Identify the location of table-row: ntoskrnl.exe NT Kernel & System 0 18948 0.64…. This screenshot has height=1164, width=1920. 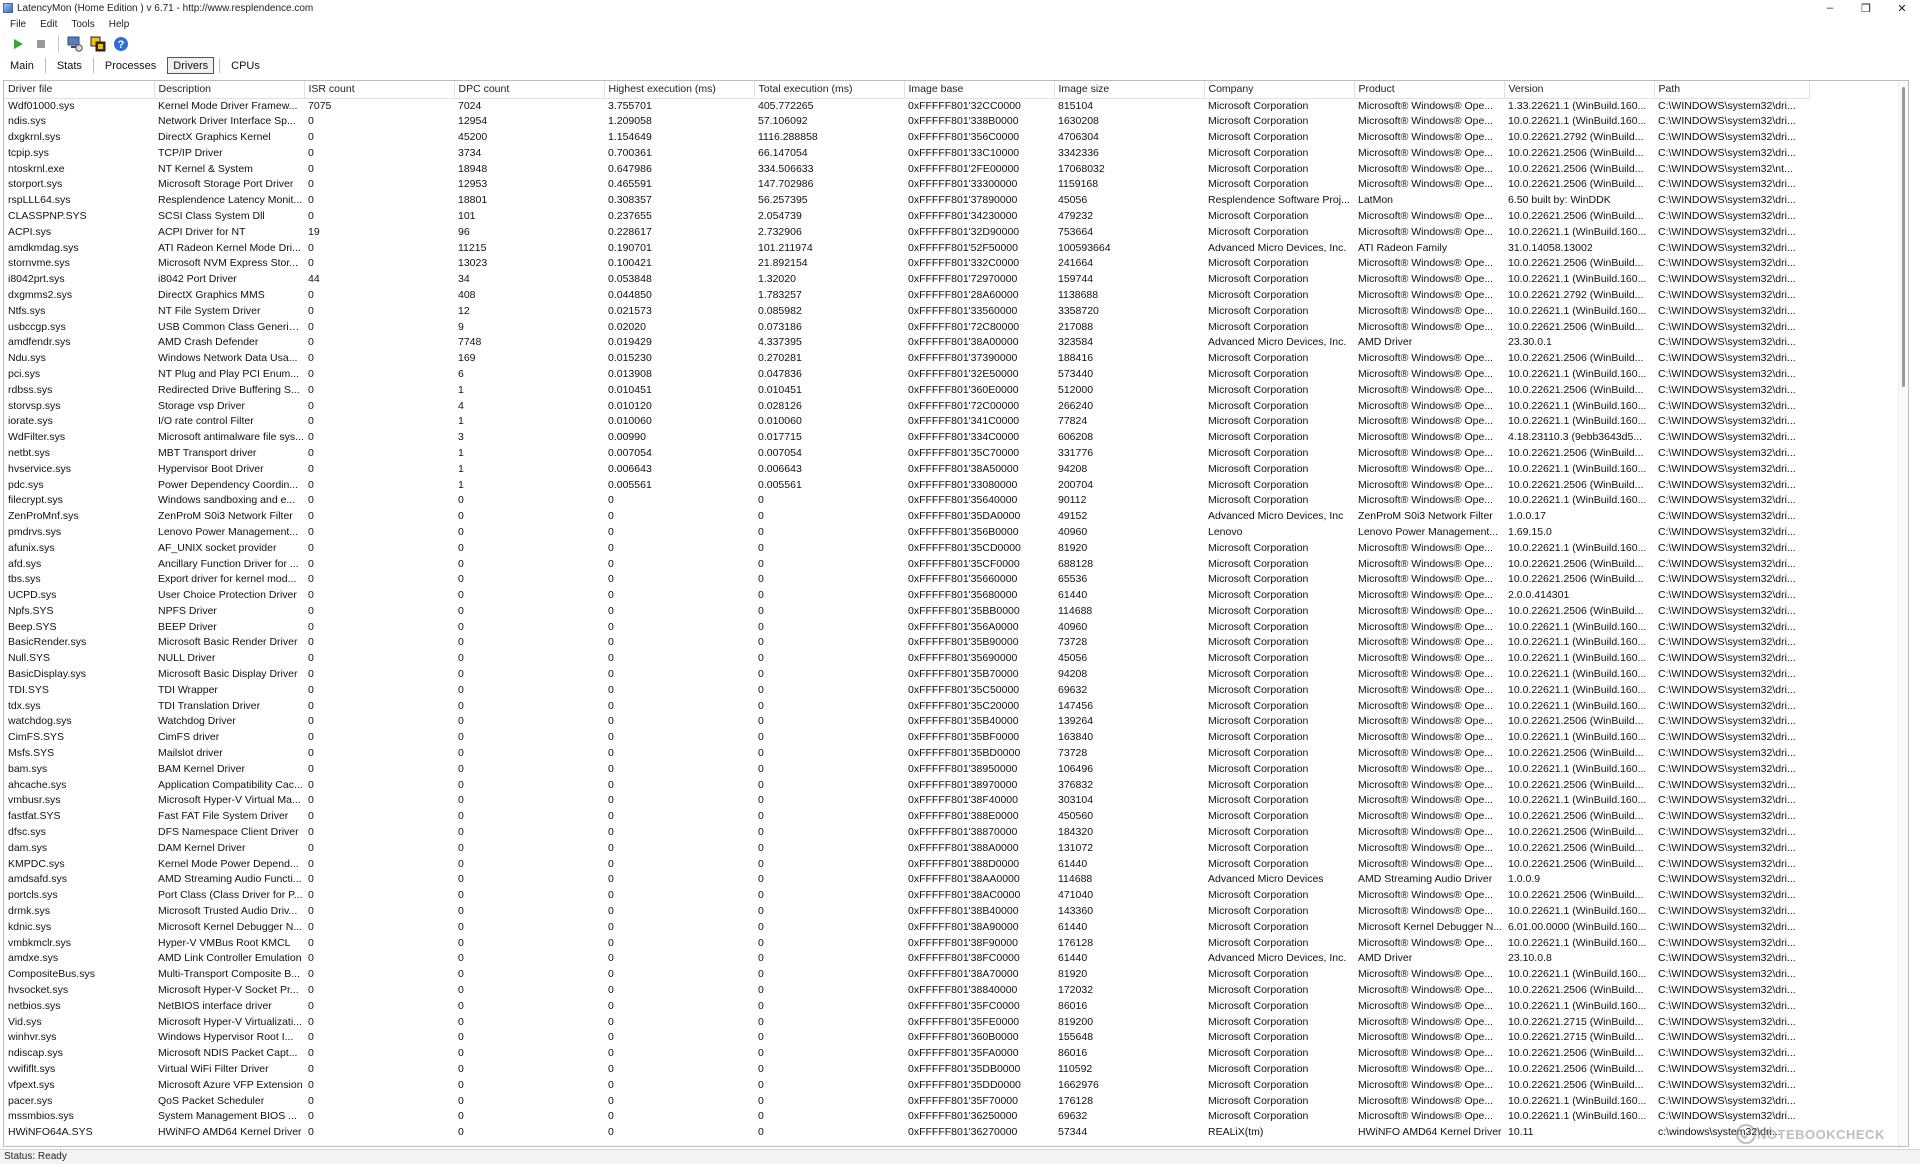
(906, 169).